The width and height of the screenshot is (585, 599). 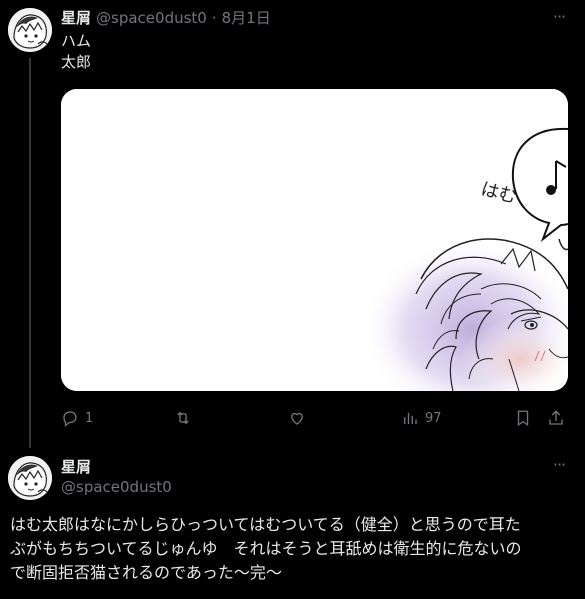 I want to click on tweet-text: ハム 太郎, so click(x=76, y=52).